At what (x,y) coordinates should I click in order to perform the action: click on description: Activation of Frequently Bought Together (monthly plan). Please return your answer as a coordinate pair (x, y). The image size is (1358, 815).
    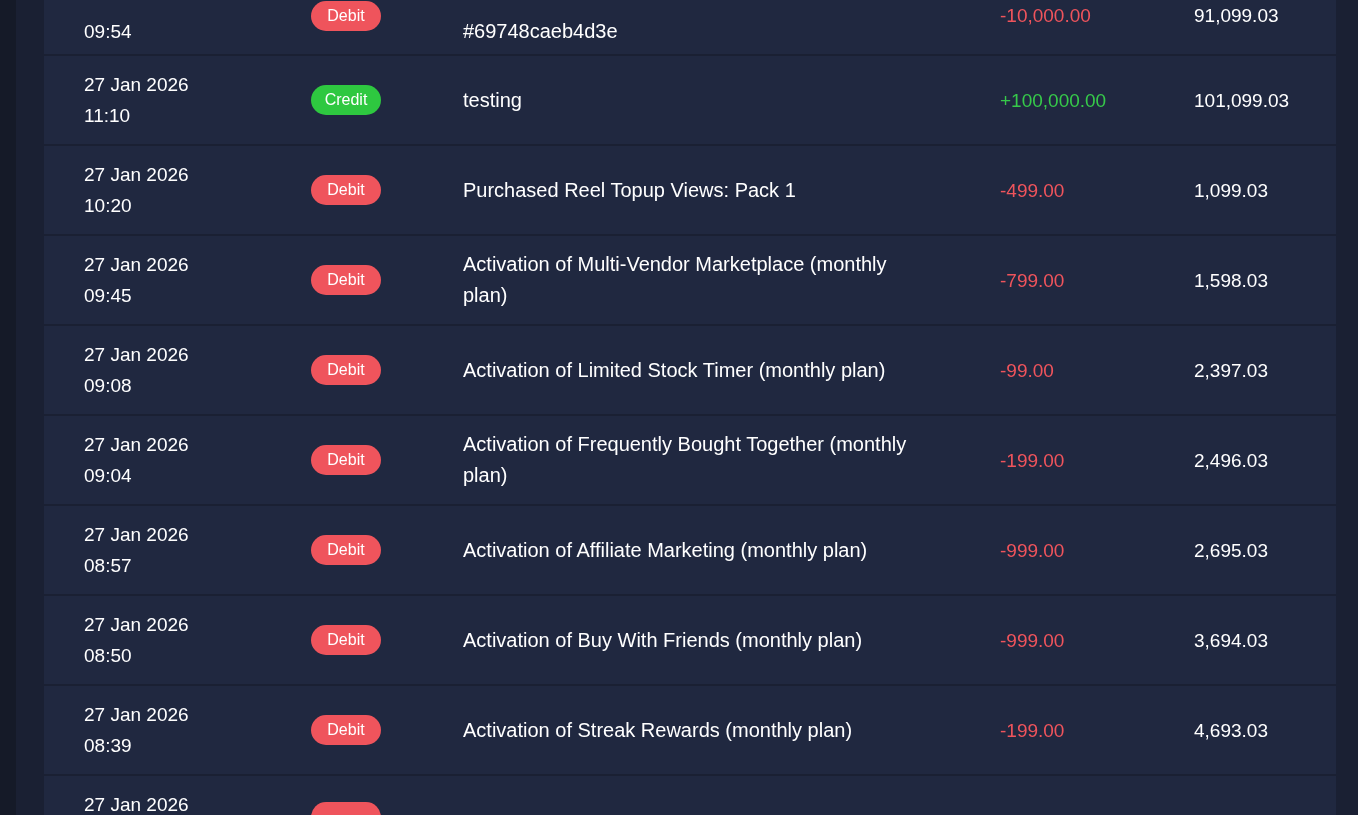
    Looking at the image, I should click on (685, 460).